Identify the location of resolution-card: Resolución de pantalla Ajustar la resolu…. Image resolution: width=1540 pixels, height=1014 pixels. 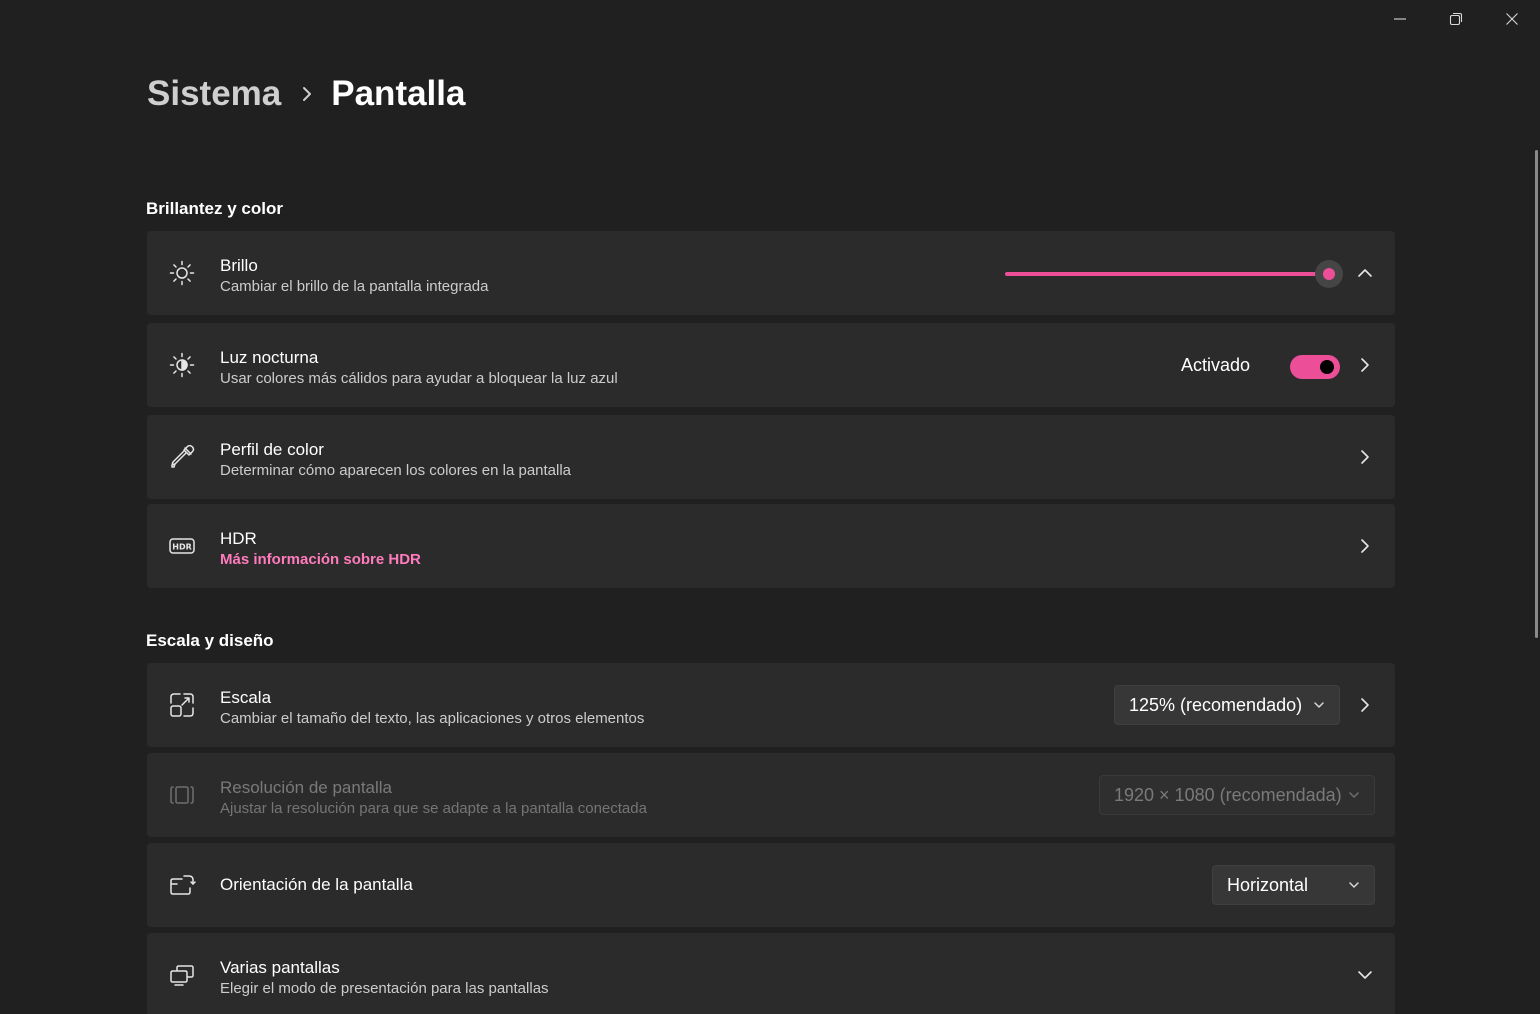
(771, 795).